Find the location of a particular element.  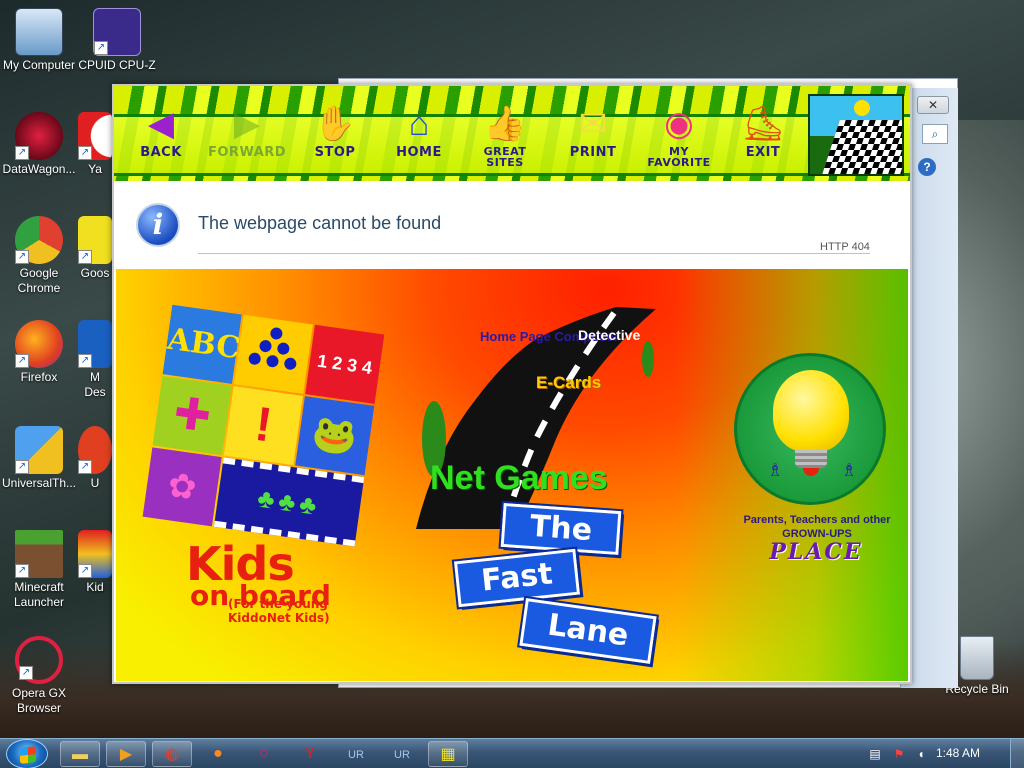

back-arrow-icon: ◀ is located at coordinates (161, 124).